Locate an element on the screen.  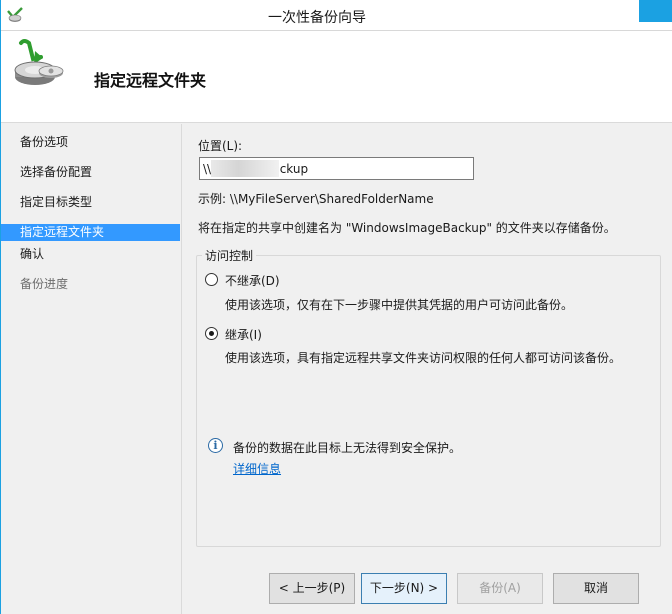
step-confirmation: 确认 is located at coordinates (90, 254).